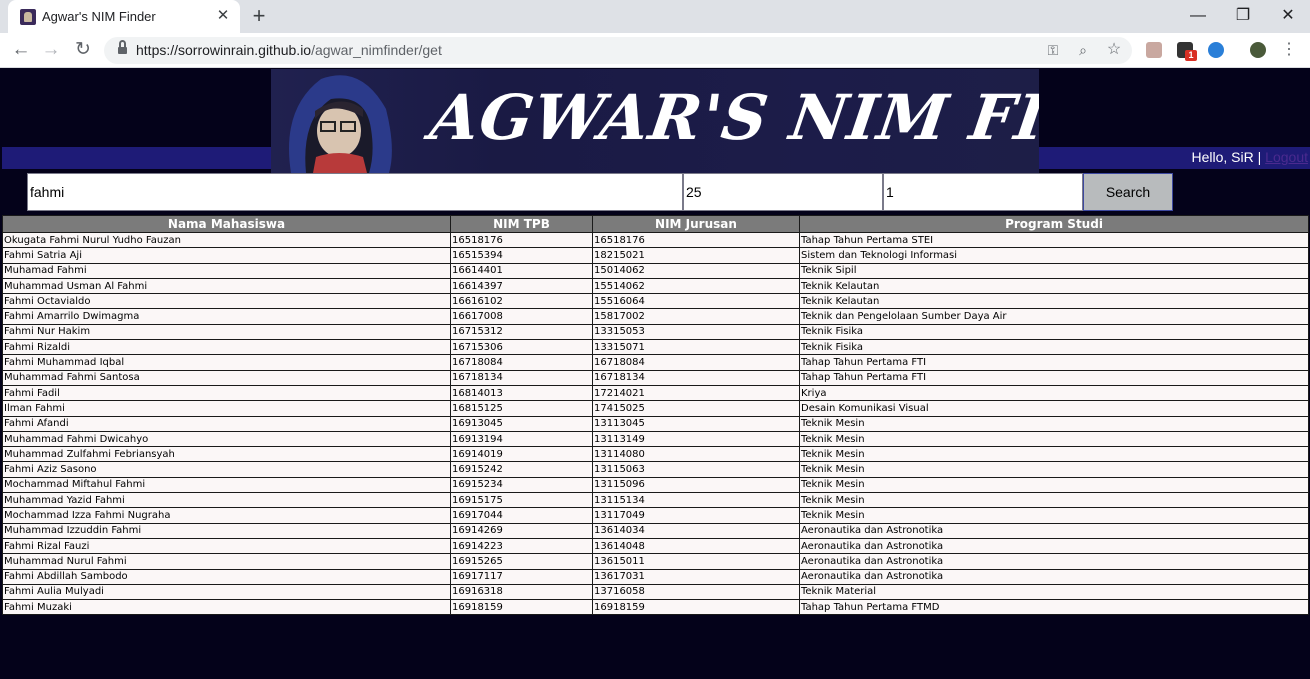  I want to click on cell-nama: Fahmi Octavialdo, so click(226, 301).